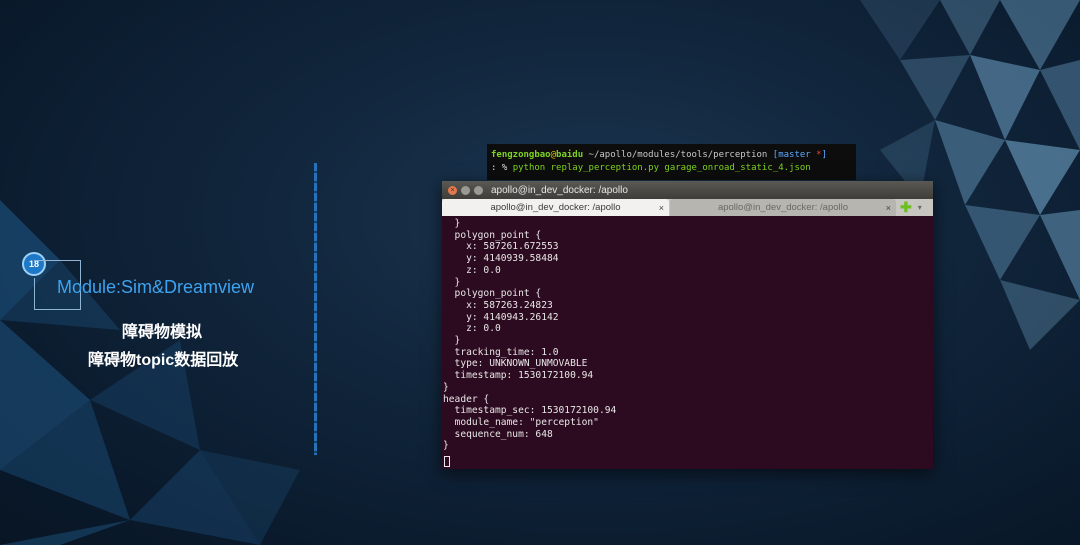 This screenshot has width=1080, height=545. Describe the element at coordinates (824, 155) in the screenshot. I see `prompt-branch-close: ]` at that location.